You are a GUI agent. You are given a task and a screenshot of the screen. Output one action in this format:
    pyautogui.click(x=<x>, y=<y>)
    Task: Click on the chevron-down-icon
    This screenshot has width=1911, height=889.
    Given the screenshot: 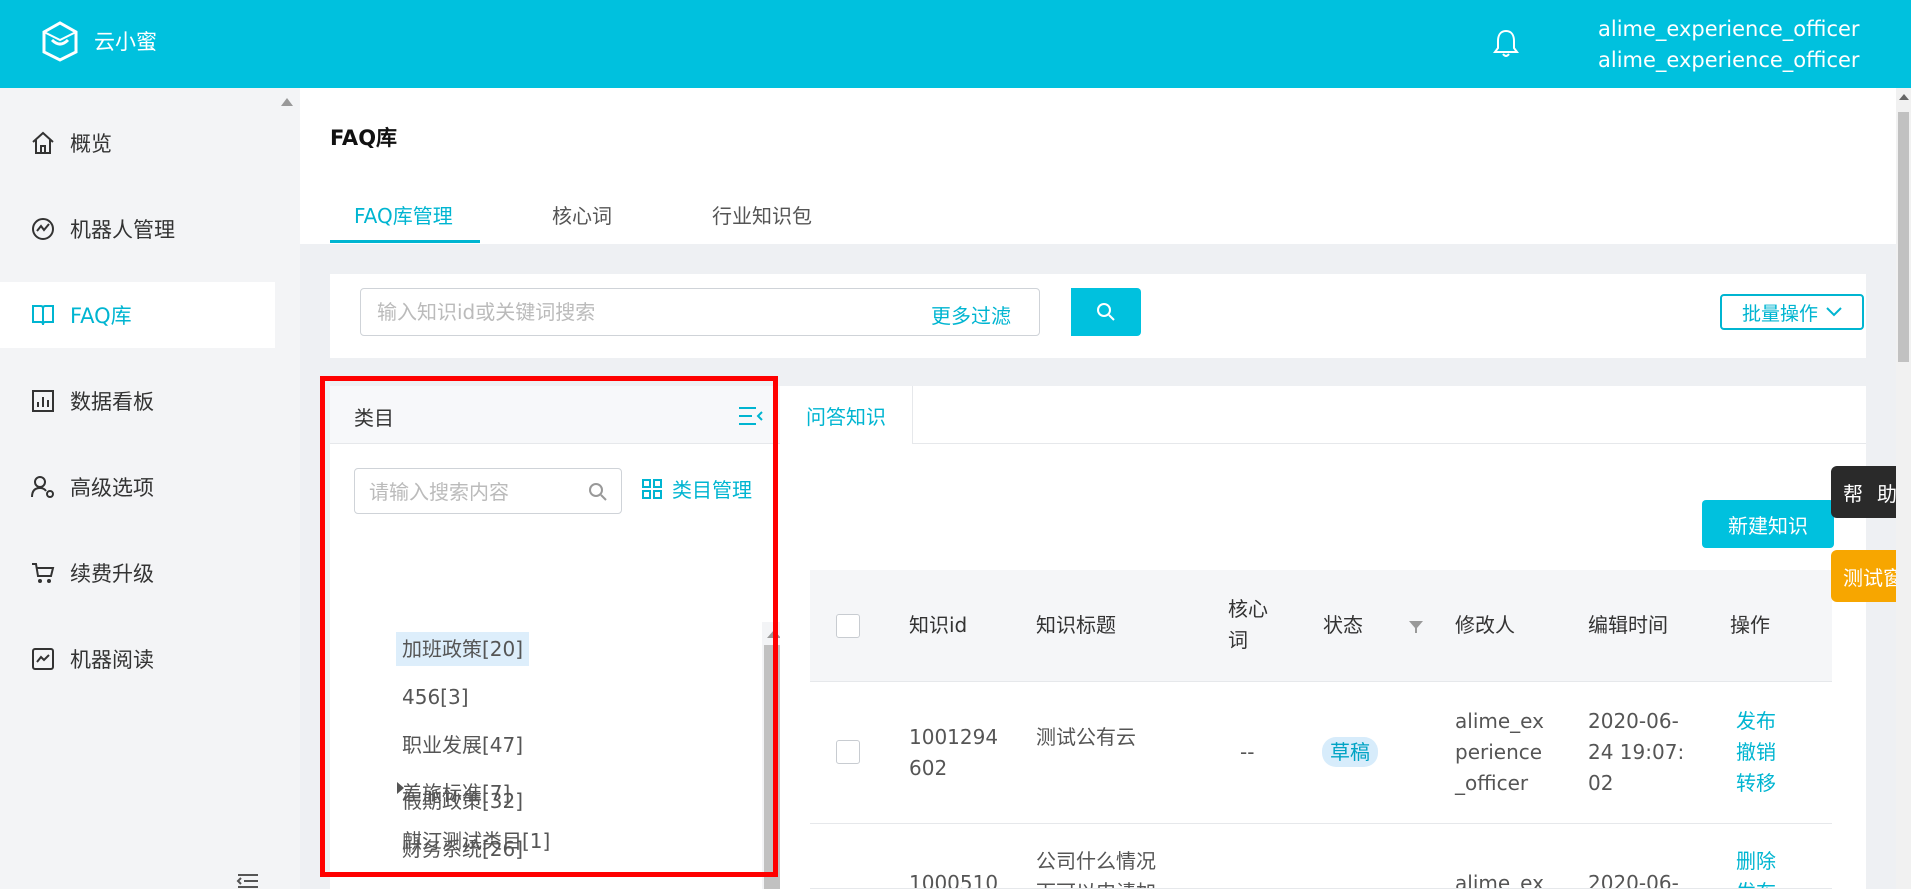 What is the action you would take?
    pyautogui.click(x=1834, y=312)
    